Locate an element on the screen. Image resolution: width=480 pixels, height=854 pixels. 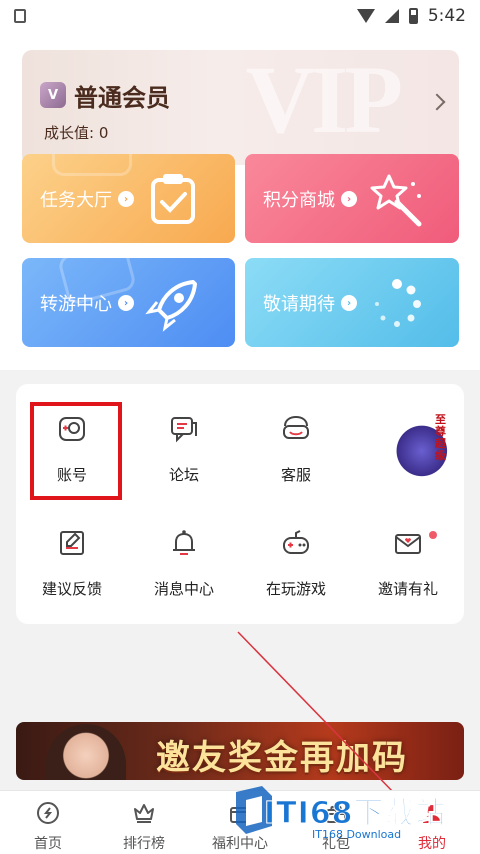
growth-value: 成长值: 0 is located at coordinates (76, 133).